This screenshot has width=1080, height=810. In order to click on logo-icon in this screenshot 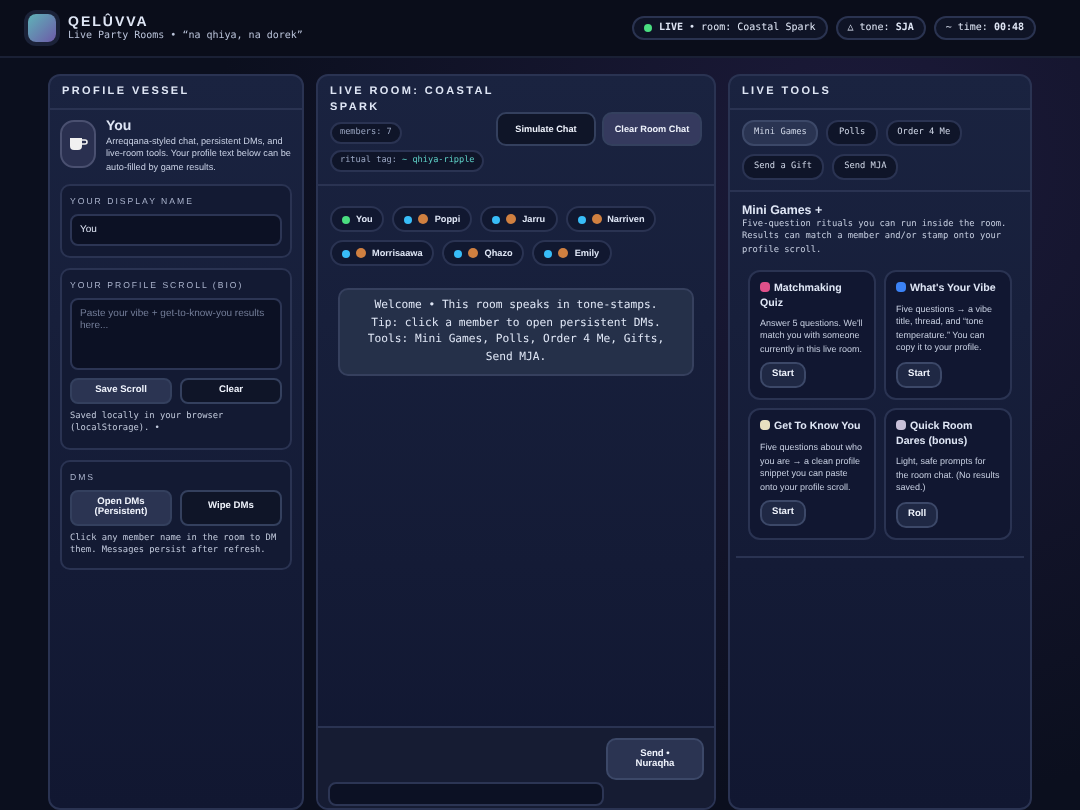, I will do `click(42, 28)`.